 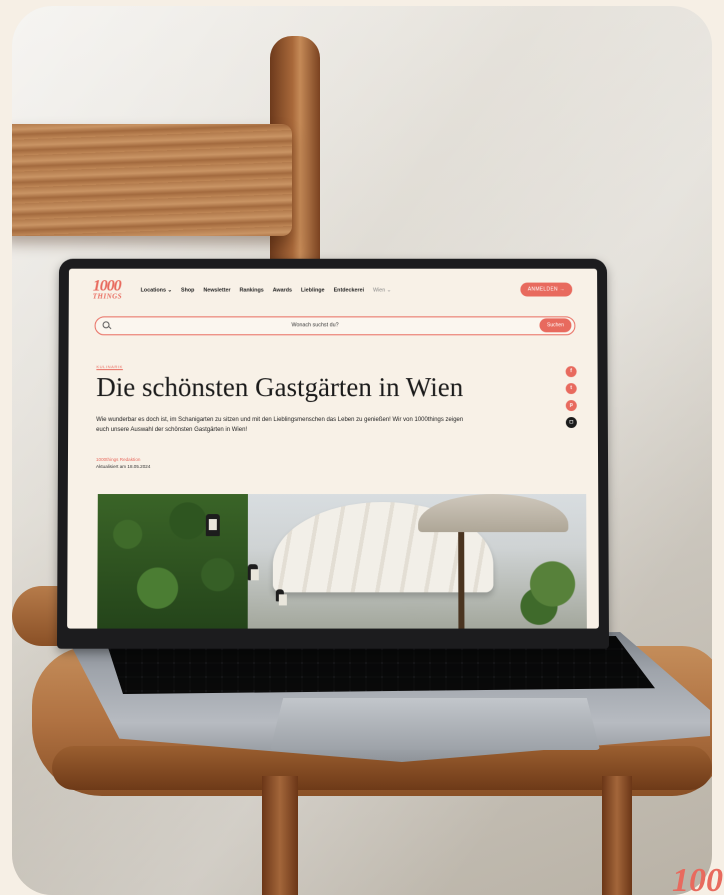 What do you see at coordinates (555, 325) in the screenshot?
I see `search-button: Suchen` at bounding box center [555, 325].